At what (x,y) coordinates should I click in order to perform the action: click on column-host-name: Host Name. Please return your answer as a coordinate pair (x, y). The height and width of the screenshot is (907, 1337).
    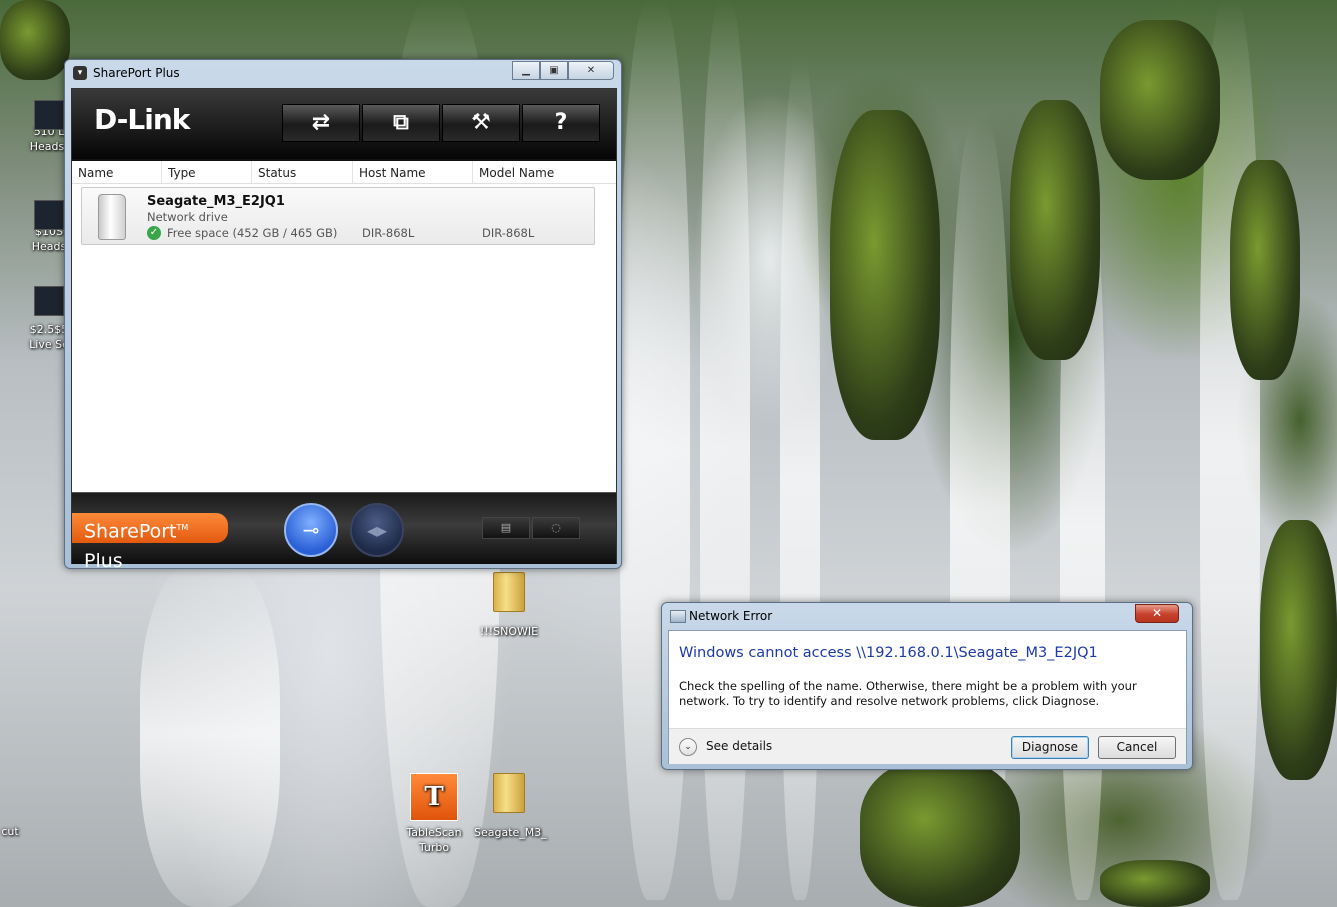
    Looking at the image, I should click on (413, 172).